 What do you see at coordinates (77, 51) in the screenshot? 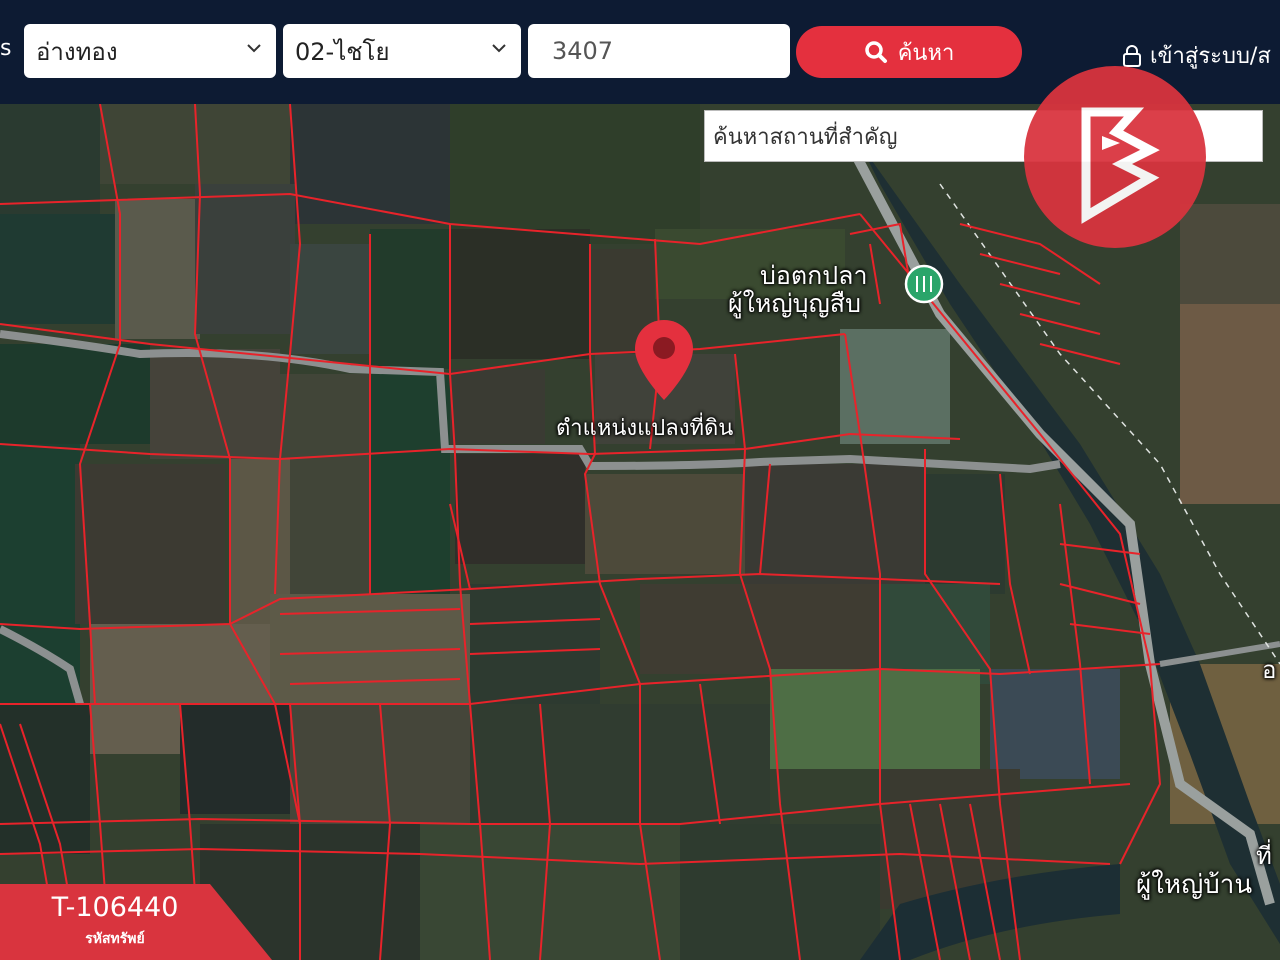
I see `province-select-value: อ่างทอง` at bounding box center [77, 51].